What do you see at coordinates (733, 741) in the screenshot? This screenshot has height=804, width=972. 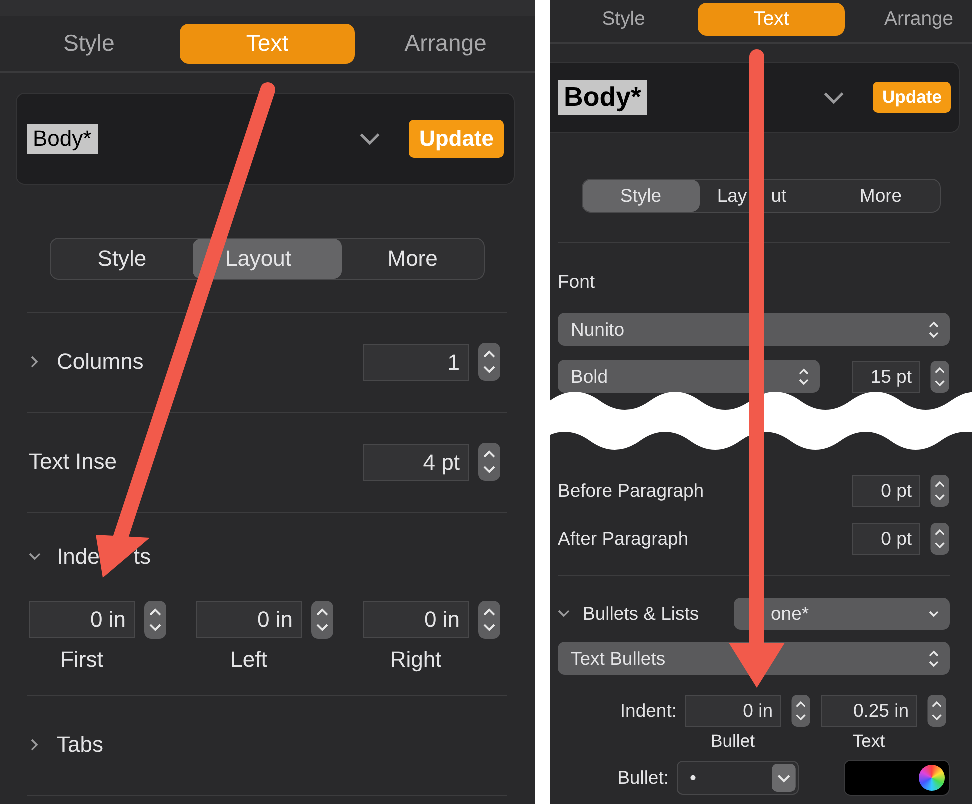 I see `field-caption: Bullet` at bounding box center [733, 741].